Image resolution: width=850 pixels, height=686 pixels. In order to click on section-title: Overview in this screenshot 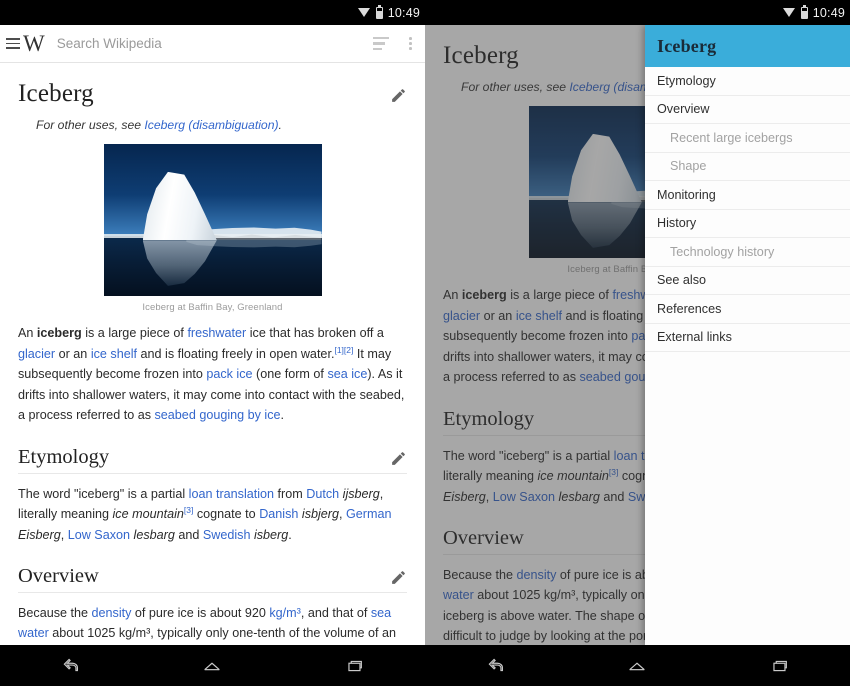, I will do `click(58, 575)`.